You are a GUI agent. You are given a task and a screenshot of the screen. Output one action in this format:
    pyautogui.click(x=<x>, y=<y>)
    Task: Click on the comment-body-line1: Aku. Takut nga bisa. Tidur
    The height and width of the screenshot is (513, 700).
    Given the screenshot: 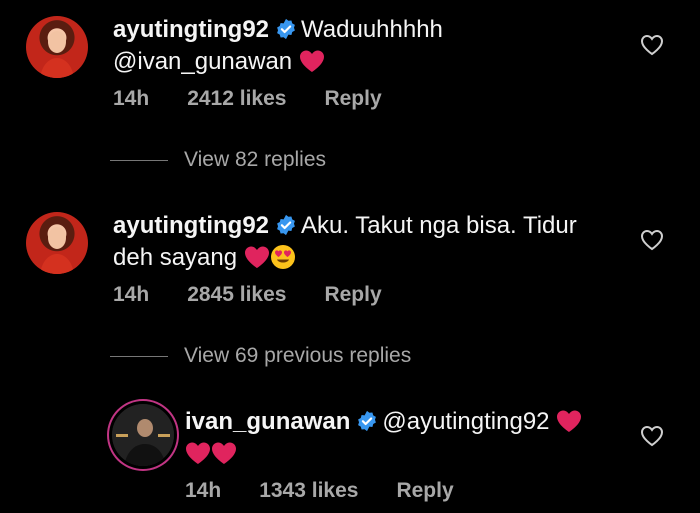 What is the action you would take?
    pyautogui.click(x=439, y=225)
    